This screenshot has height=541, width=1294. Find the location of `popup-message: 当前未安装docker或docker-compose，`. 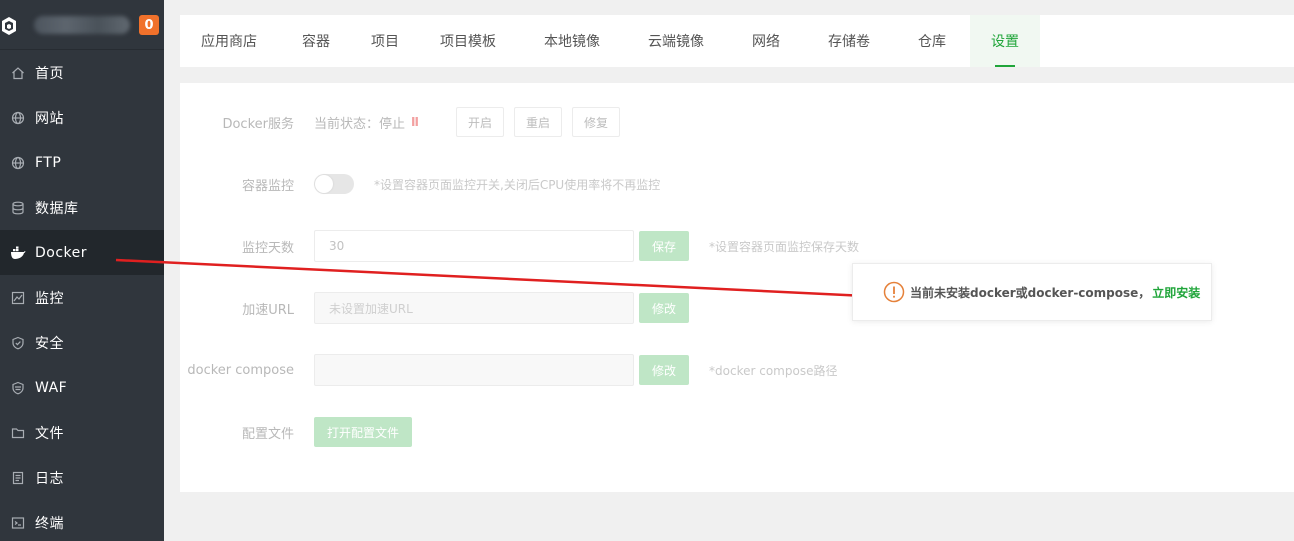

popup-message: 当前未安装docker或docker-compose， is located at coordinates (1030, 292).